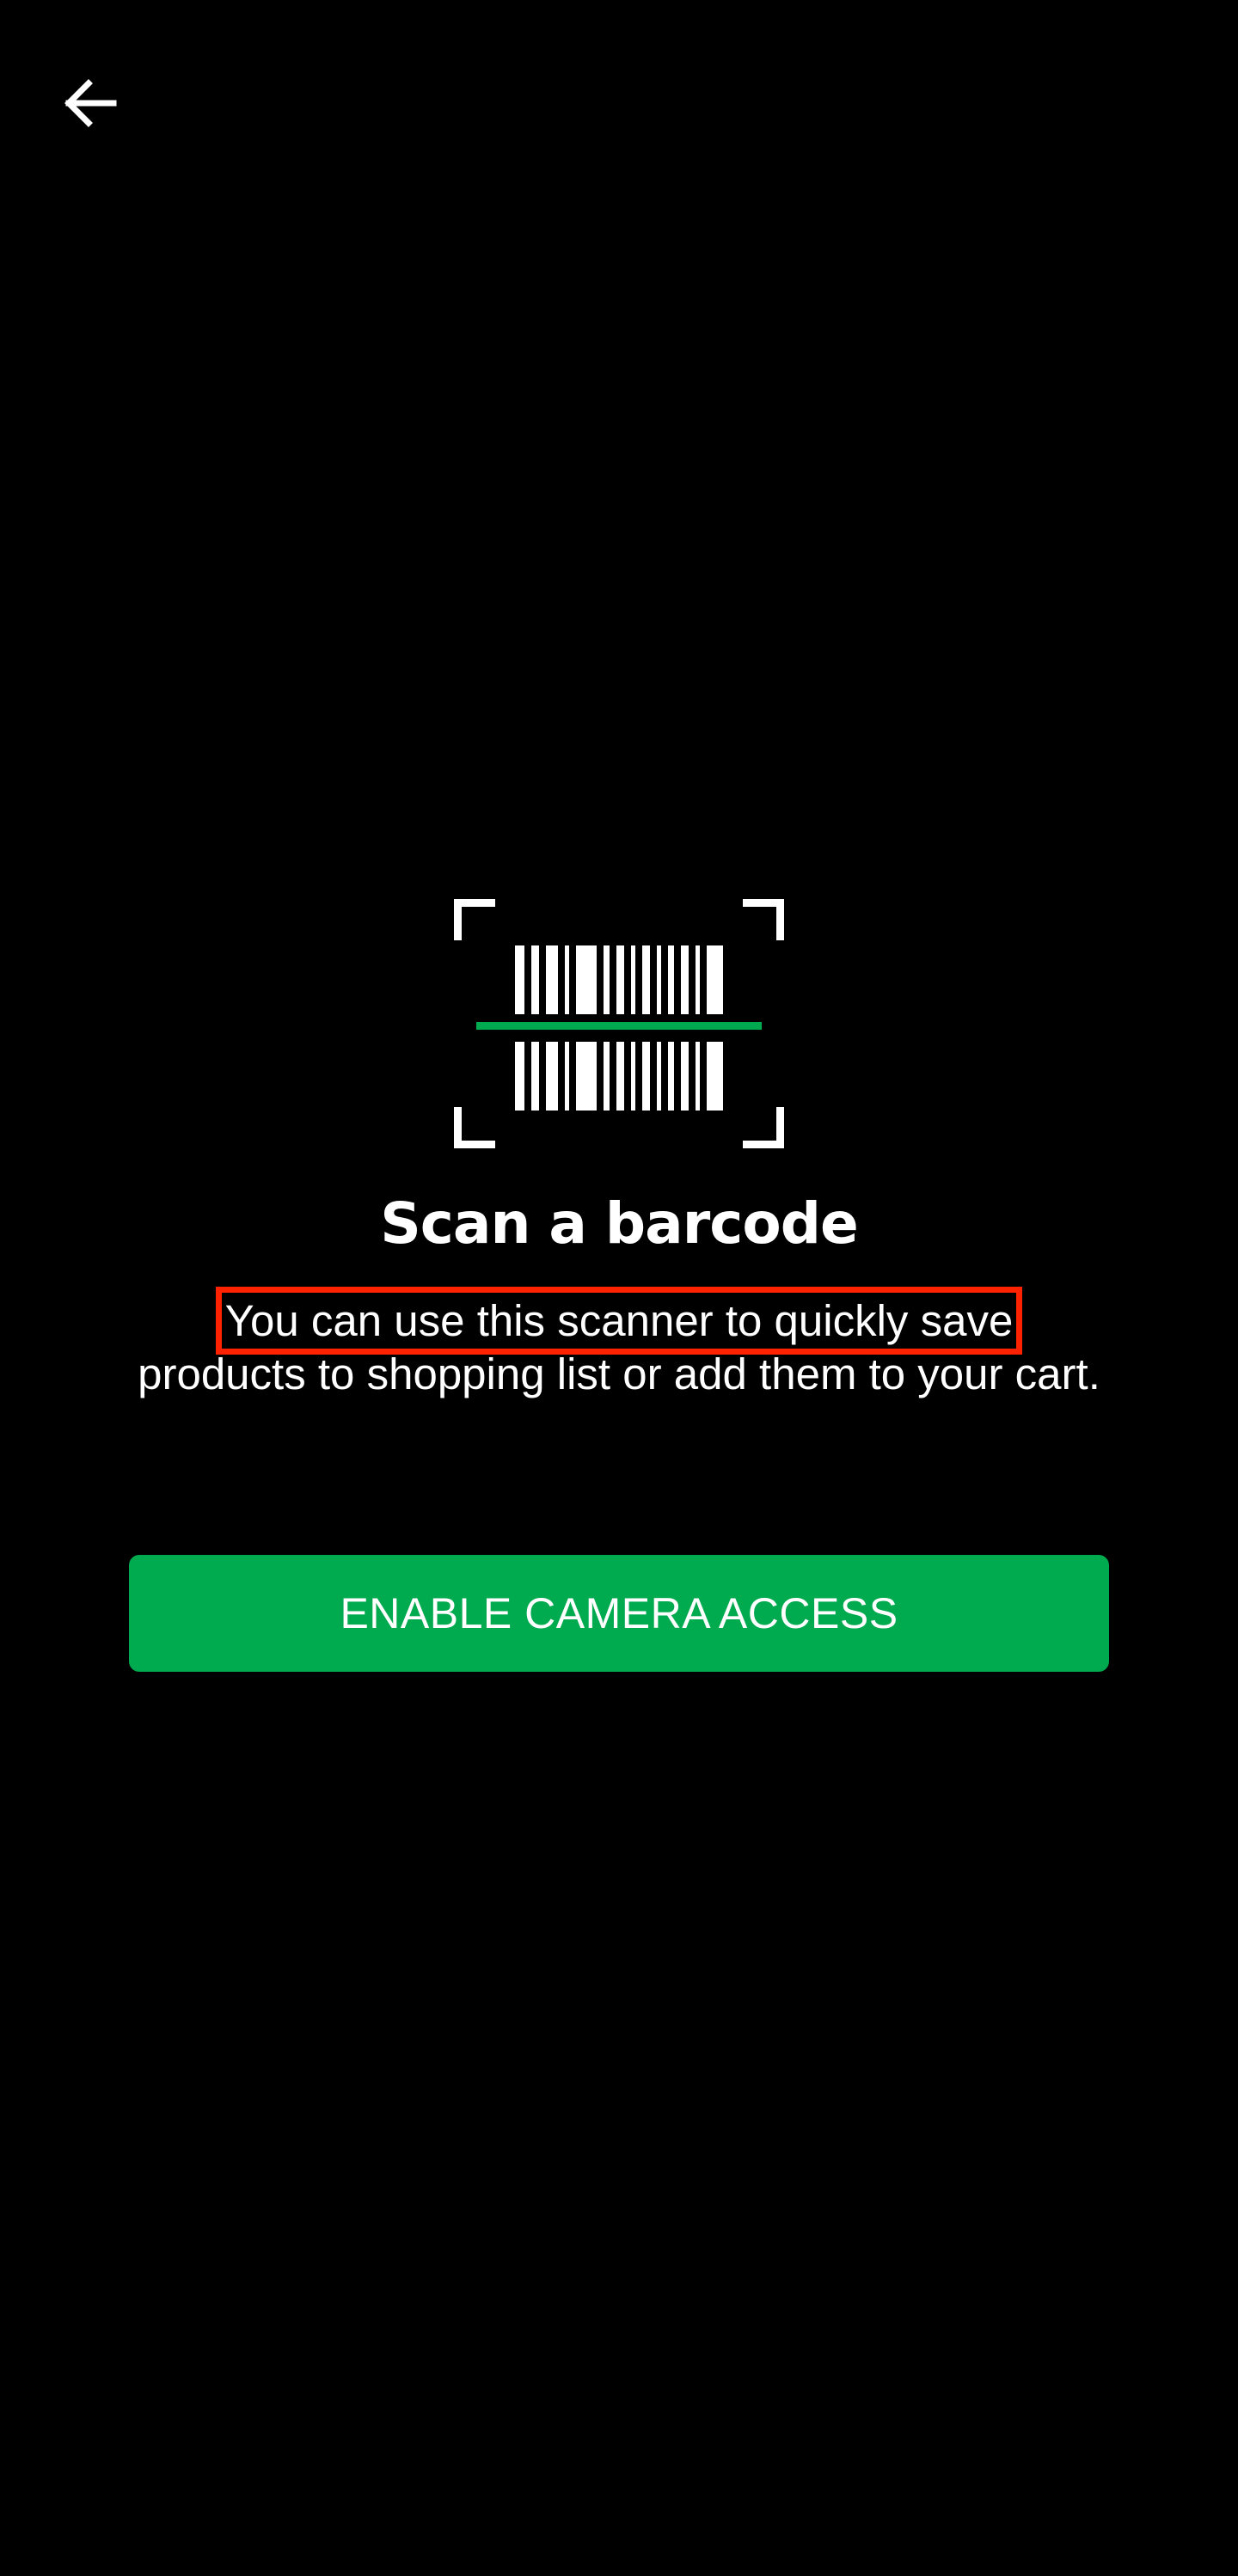 The width and height of the screenshot is (1238, 2576). I want to click on arrow-left-icon, so click(90, 103).